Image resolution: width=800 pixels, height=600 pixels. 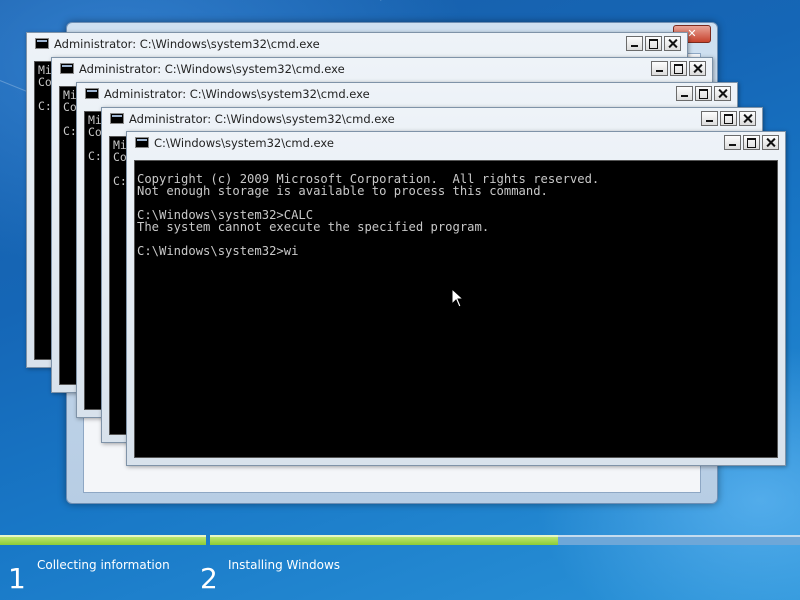 What do you see at coordinates (209, 578) in the screenshot?
I see `step-number: 2` at bounding box center [209, 578].